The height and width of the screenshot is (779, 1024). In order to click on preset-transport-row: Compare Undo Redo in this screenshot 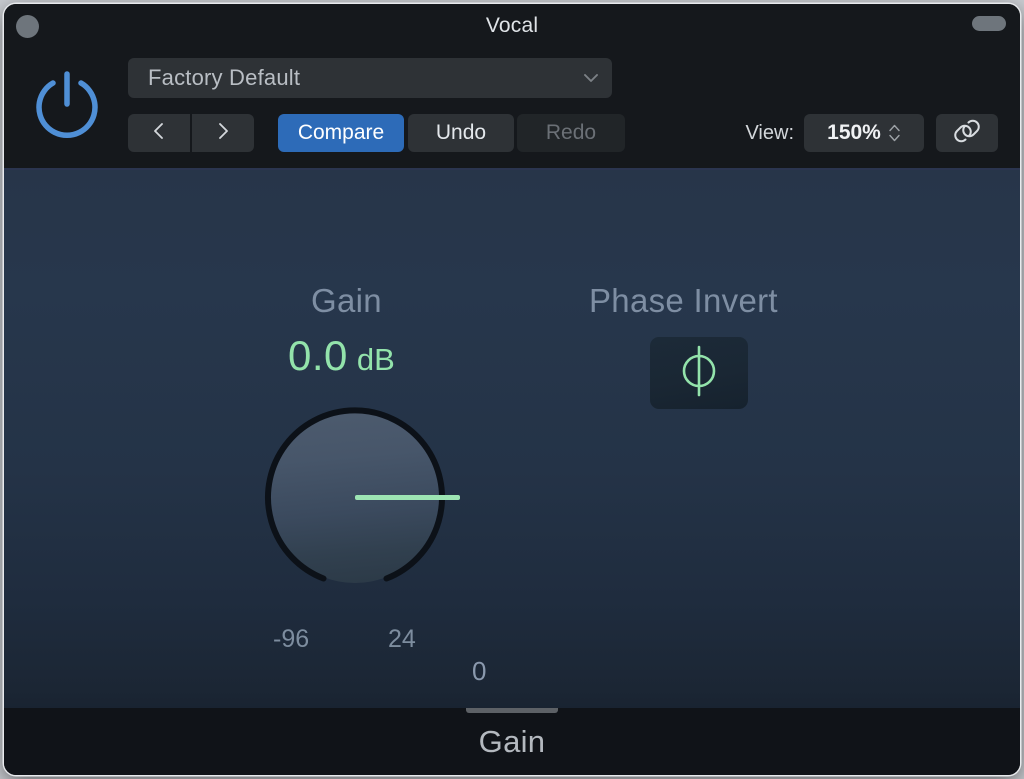, I will do `click(376, 133)`.